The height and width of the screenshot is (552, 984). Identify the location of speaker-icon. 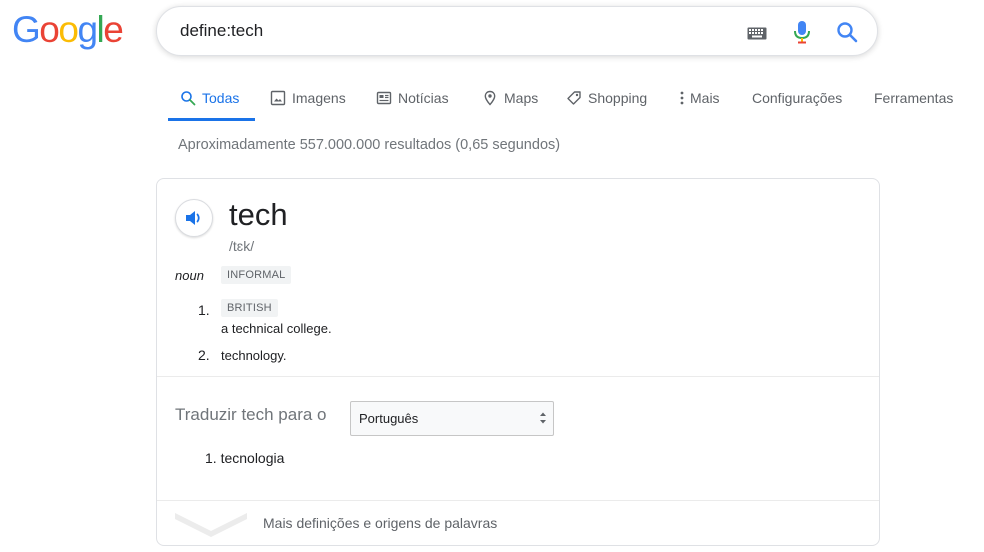
(193, 218).